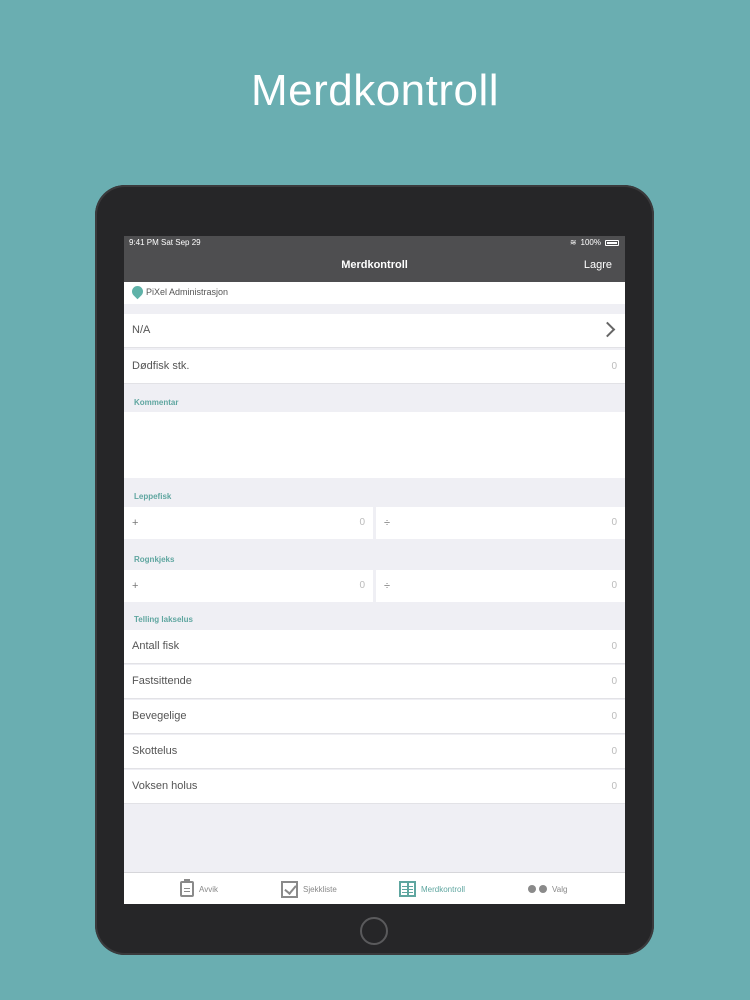 The width and height of the screenshot is (750, 1000). What do you see at coordinates (362, 522) in the screenshot?
I see `leppefisk-plus-value: 0` at bounding box center [362, 522].